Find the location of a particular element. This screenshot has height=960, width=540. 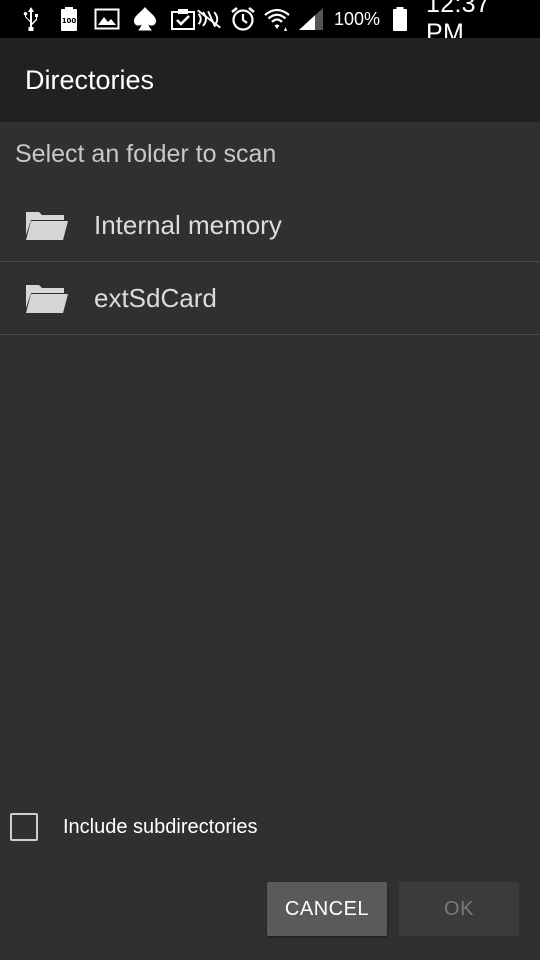

list-item-internal-memory: Internal memory is located at coordinates (270, 225).